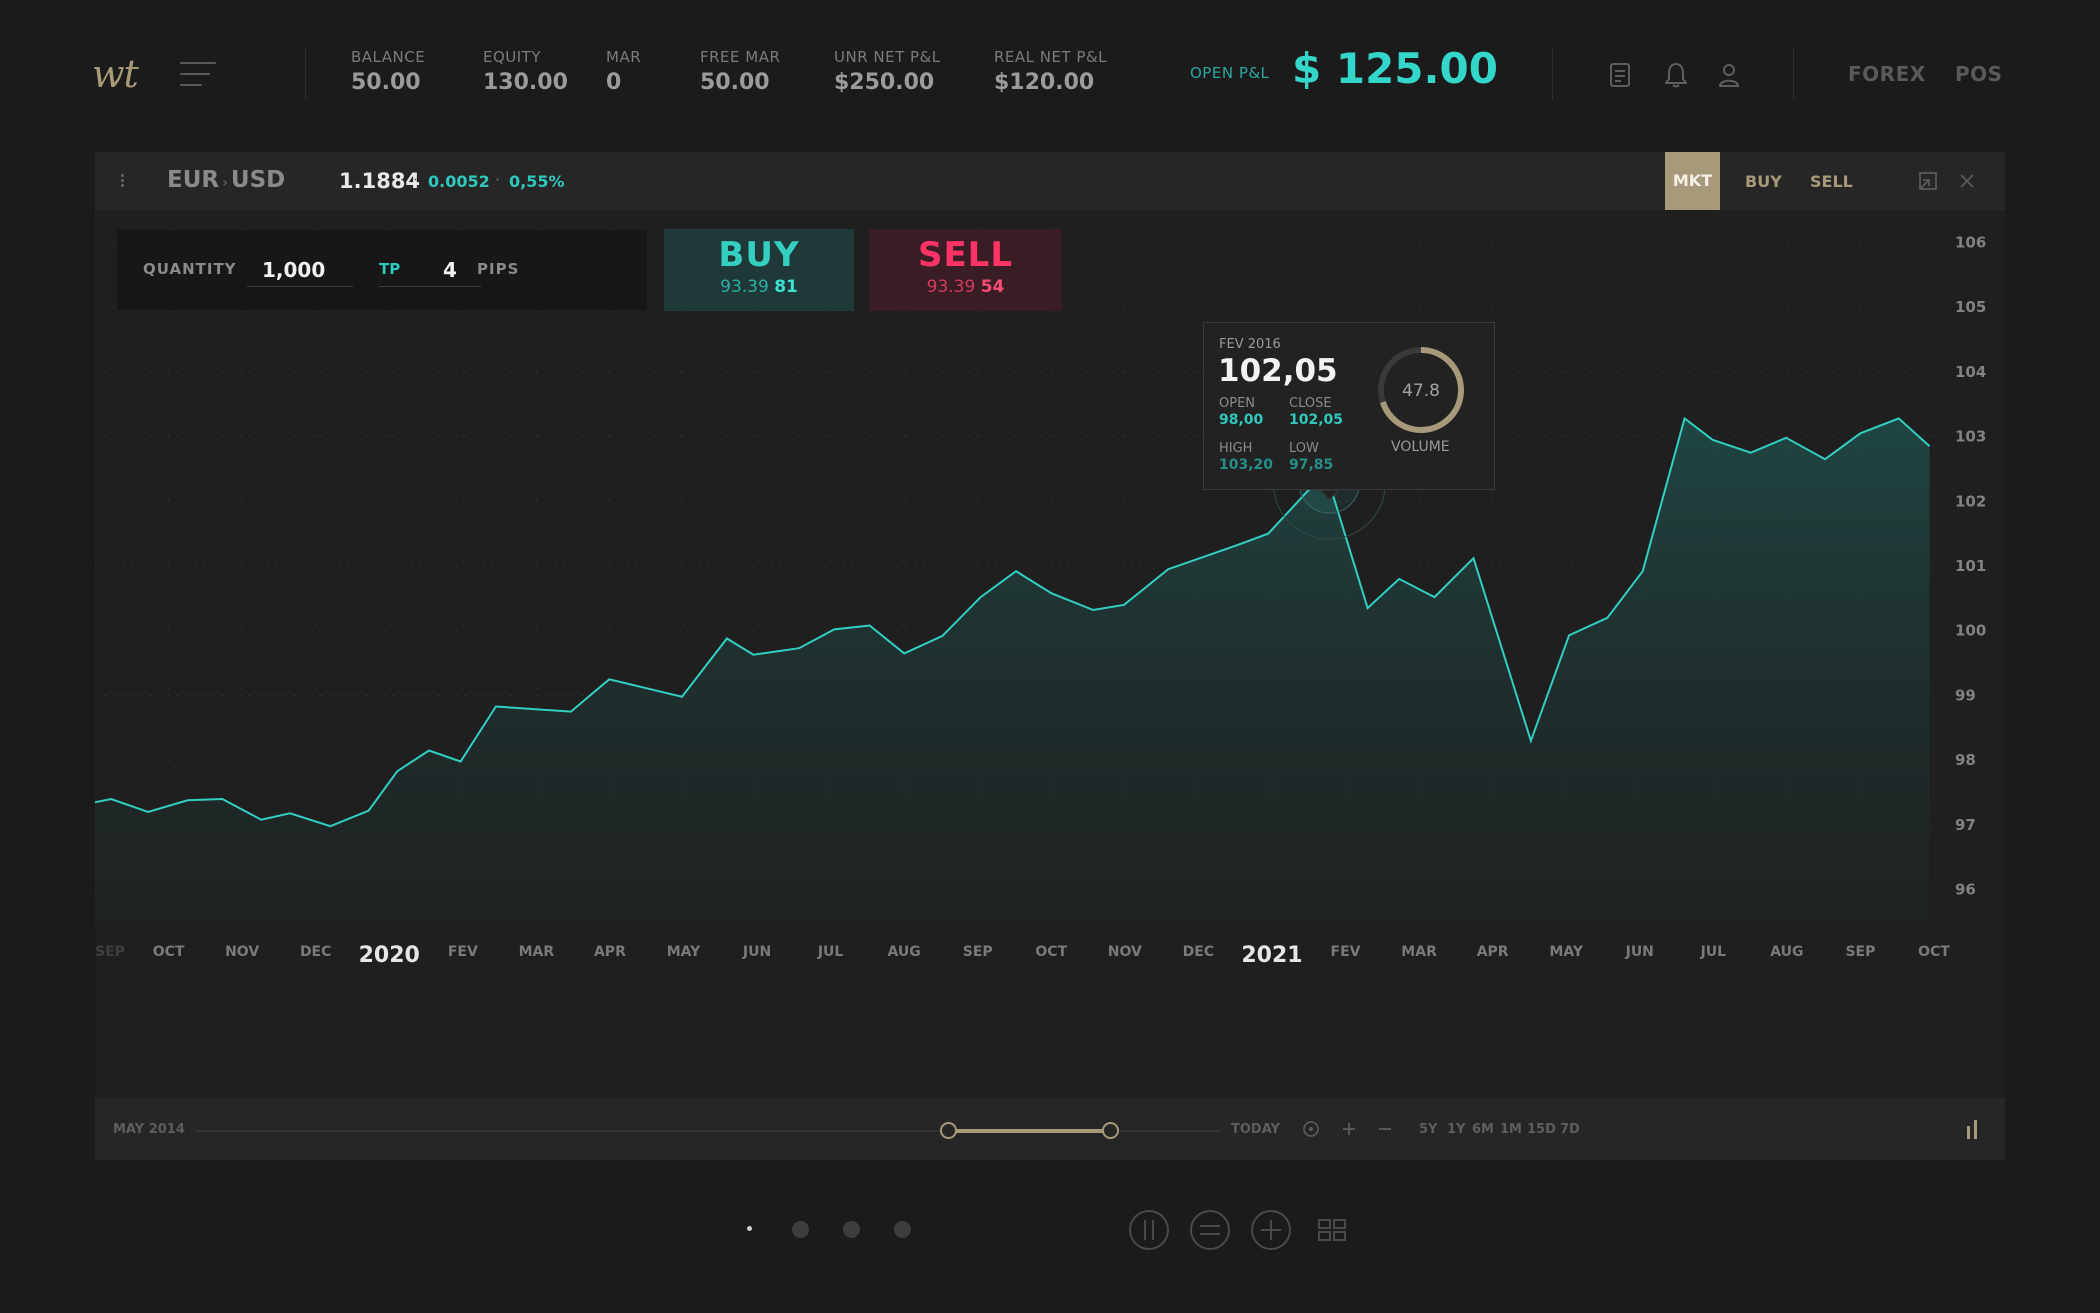 The width and height of the screenshot is (2100, 1313). Describe the element at coordinates (382, 270) in the screenshot. I see `order-entry: QUANTITY 1,000 TP 4 PIPS` at that location.